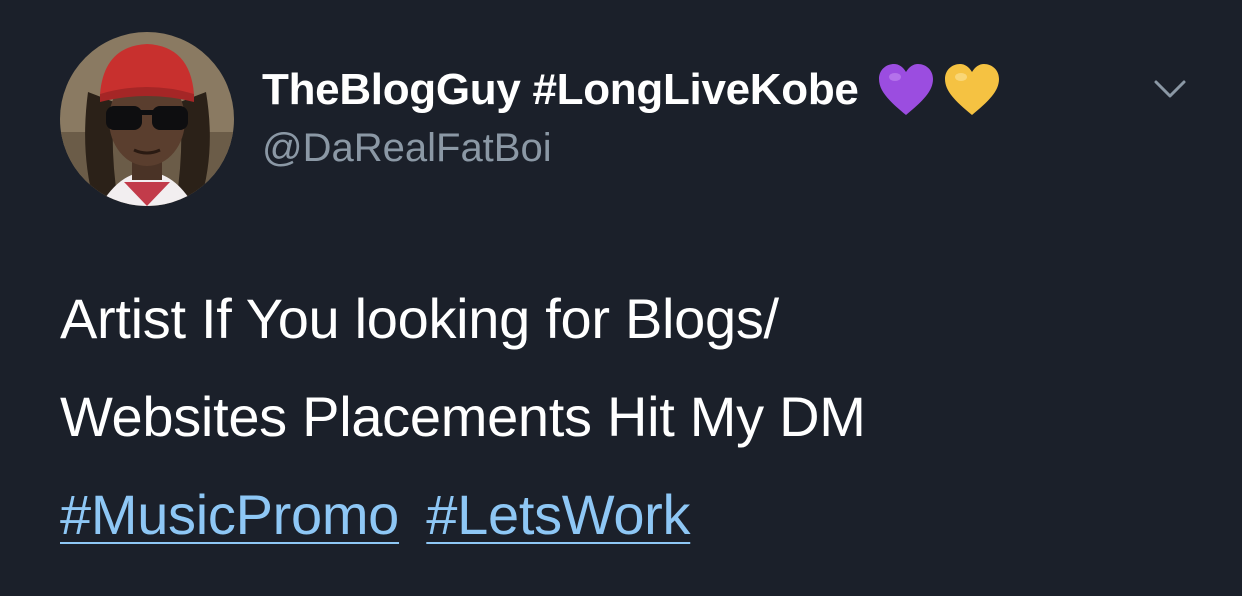 The image size is (1242, 596). I want to click on yellow-heart-icon, so click(972, 90).